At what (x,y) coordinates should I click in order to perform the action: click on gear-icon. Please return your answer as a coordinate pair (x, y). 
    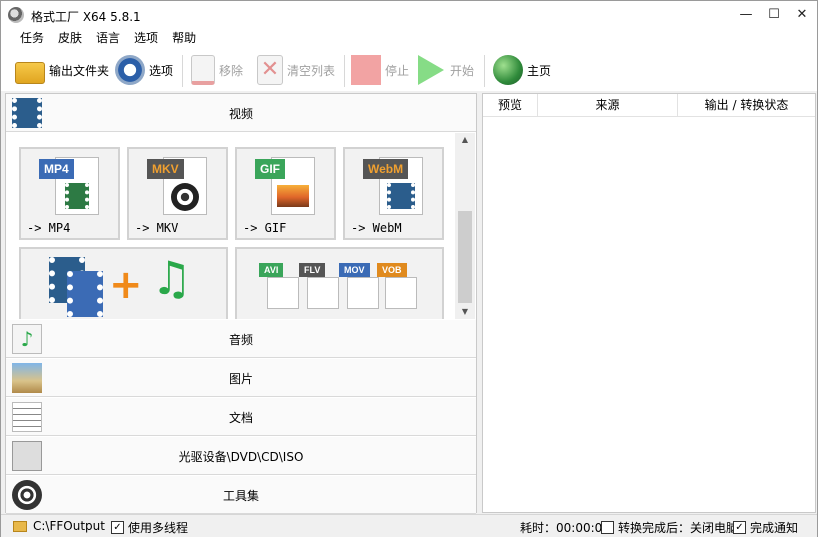
    Looking at the image, I should click on (130, 70).